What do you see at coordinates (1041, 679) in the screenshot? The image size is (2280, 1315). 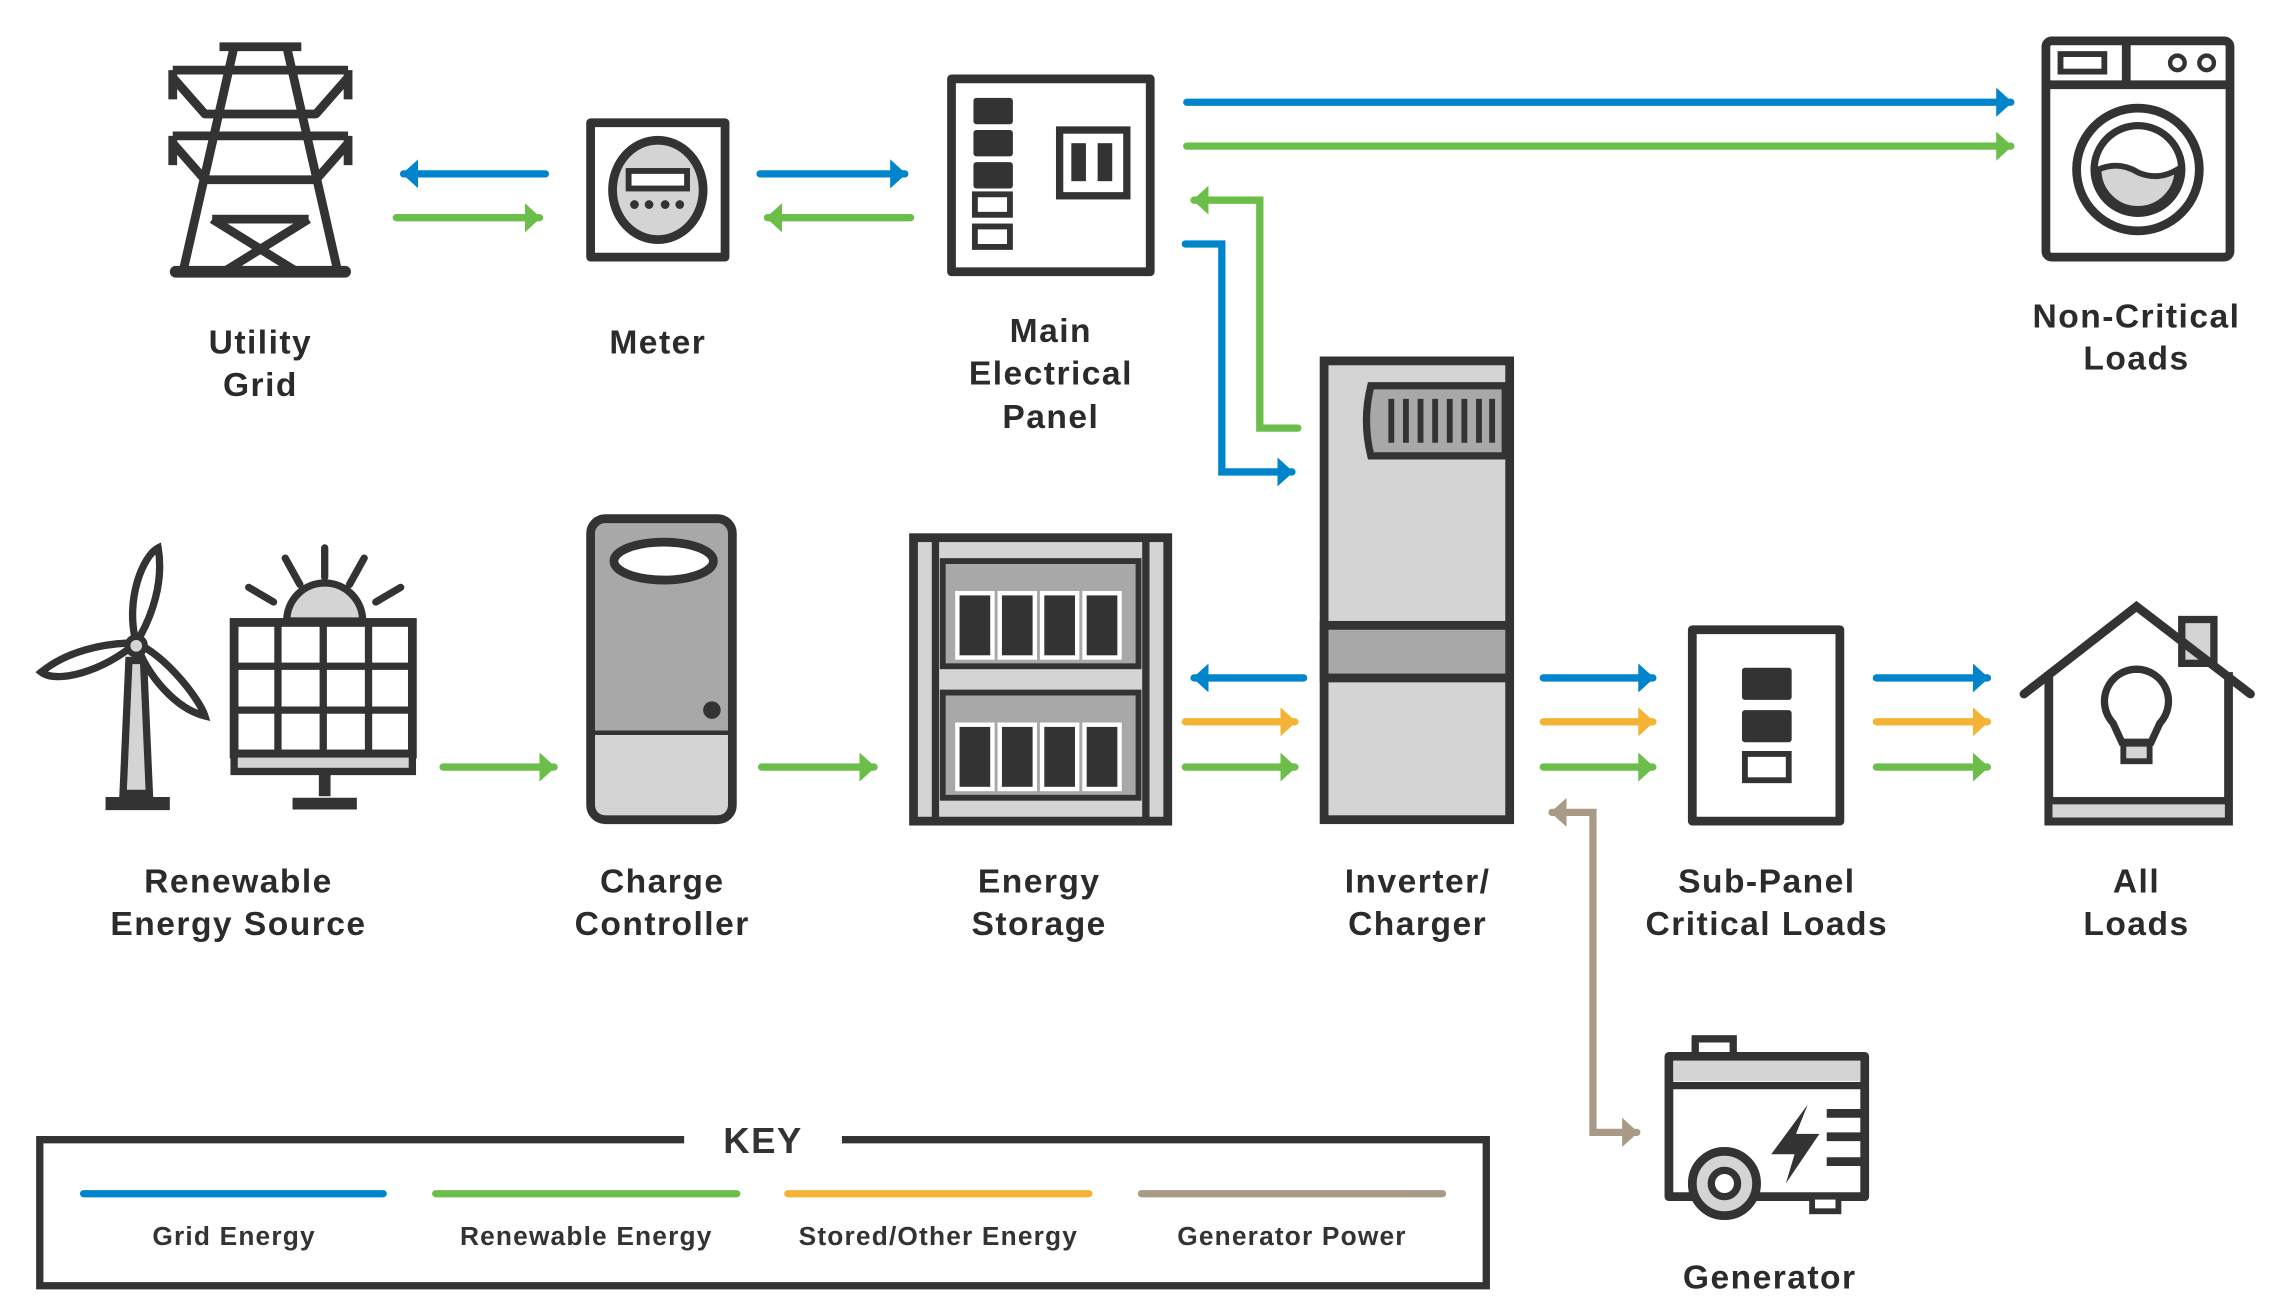 I see `battery-rack-icon` at bounding box center [1041, 679].